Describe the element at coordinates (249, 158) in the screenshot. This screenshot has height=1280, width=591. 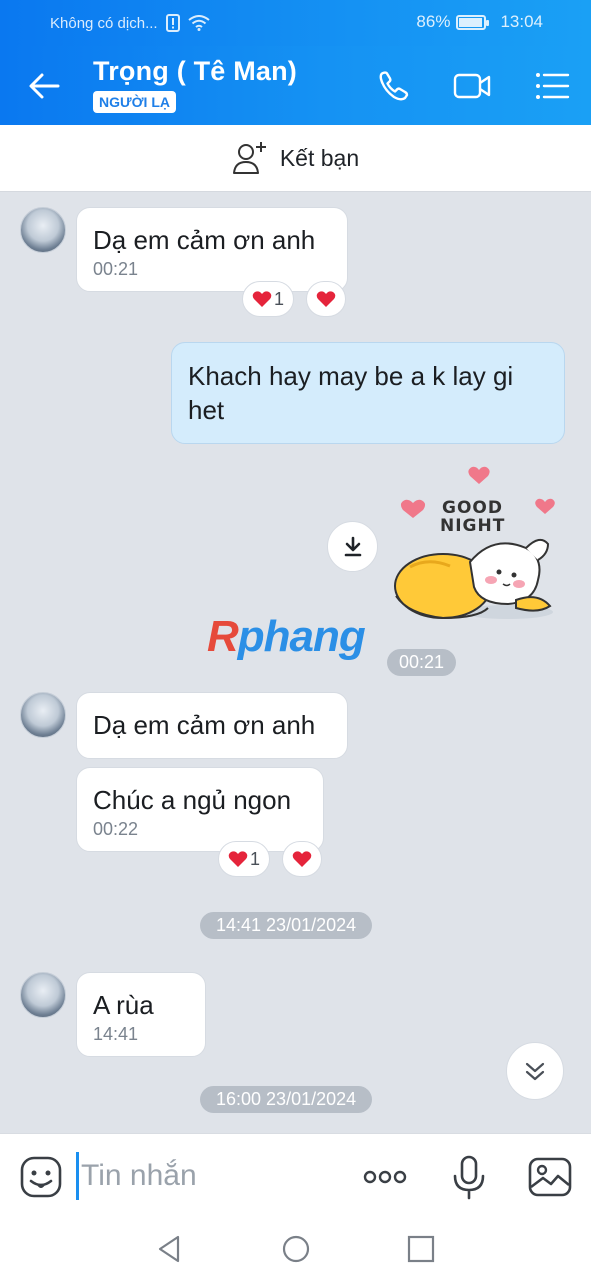
I see `add-friend-icon` at that location.